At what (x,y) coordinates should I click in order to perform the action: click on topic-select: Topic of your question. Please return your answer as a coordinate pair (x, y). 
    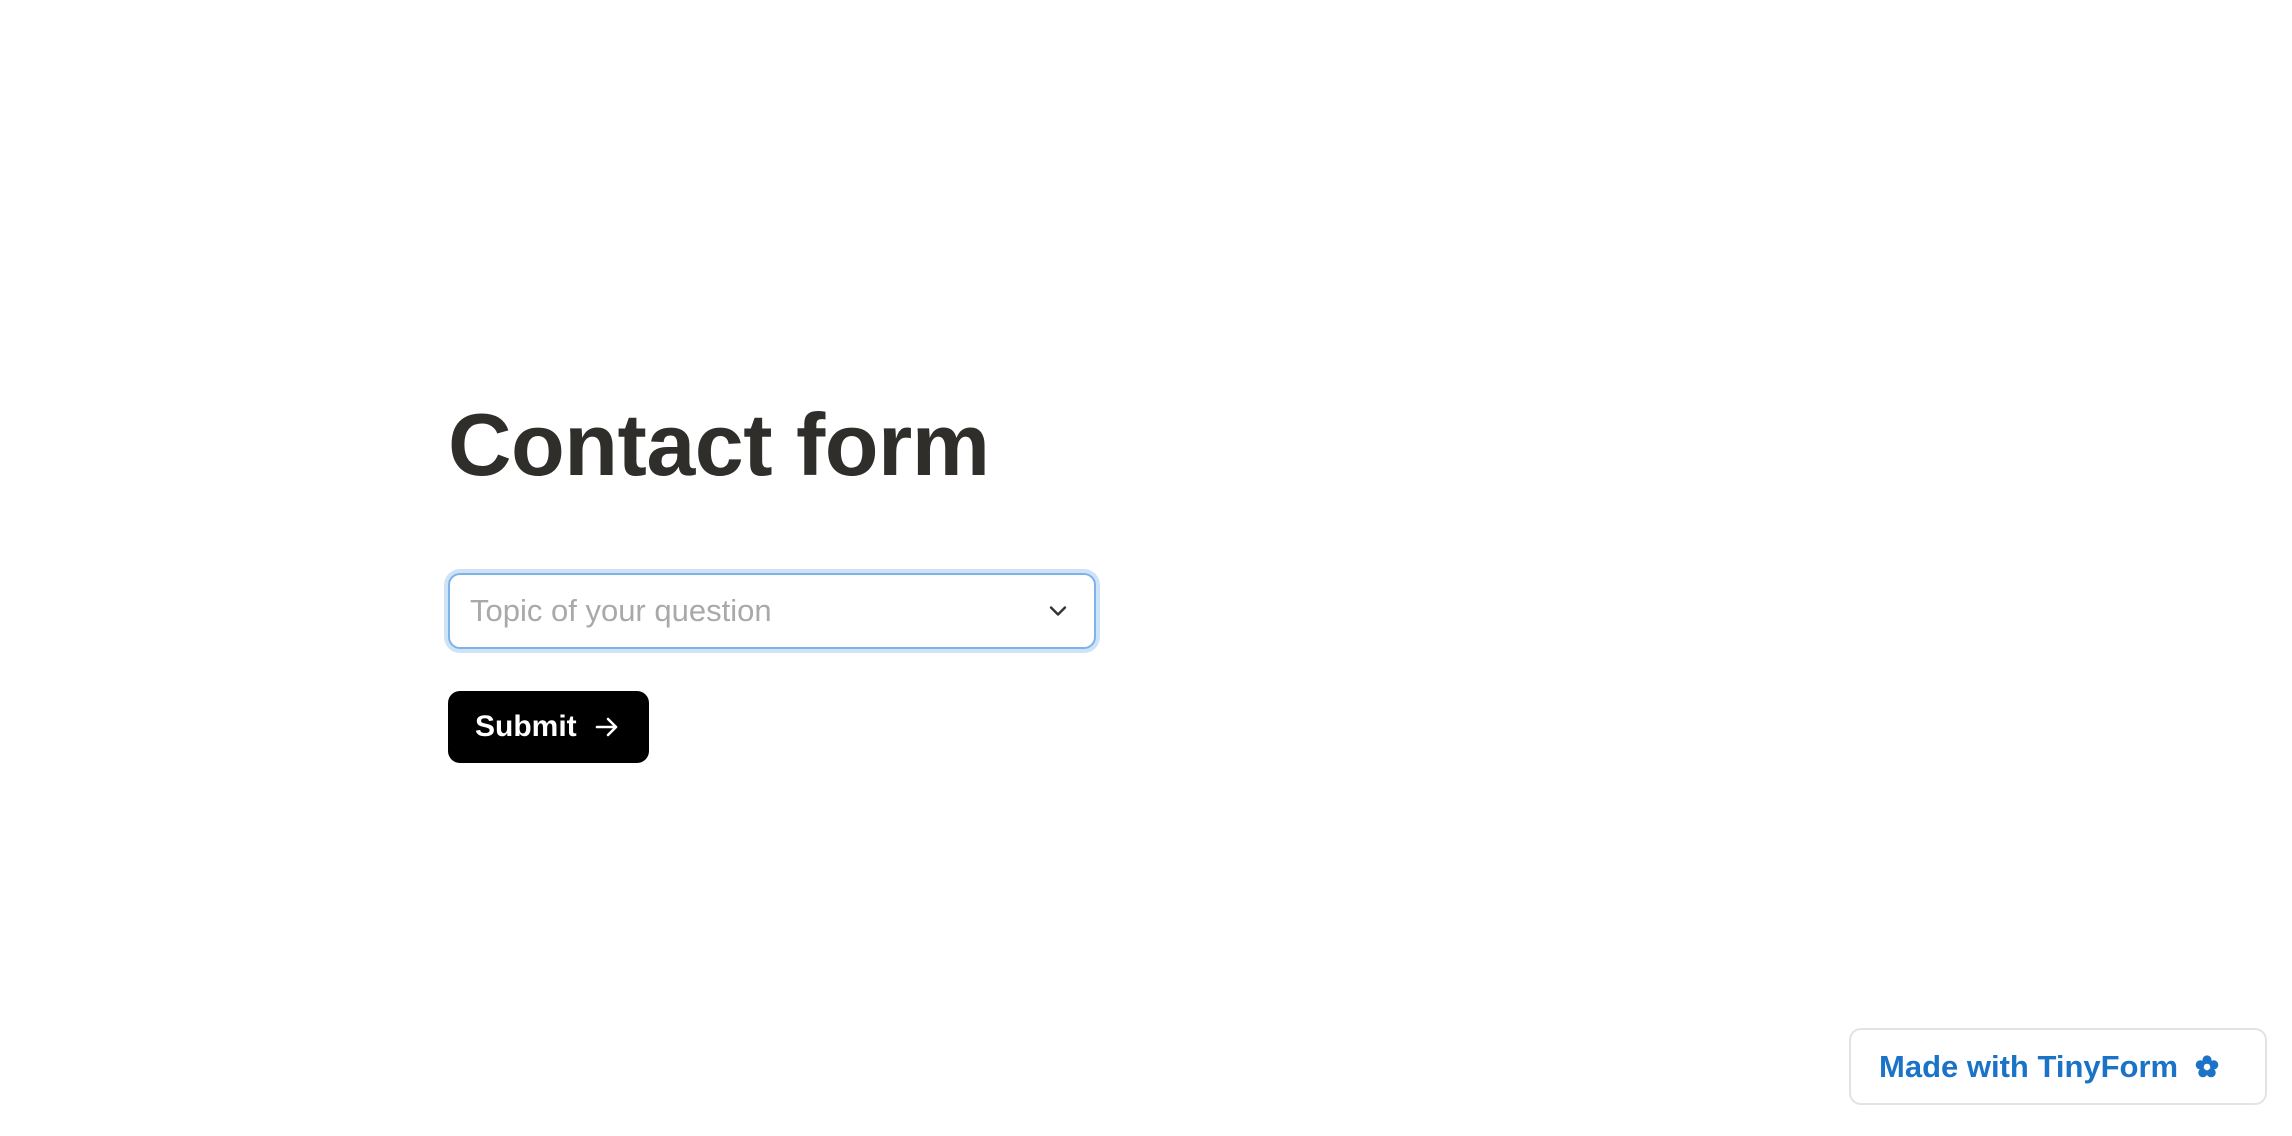
    Looking at the image, I should click on (772, 611).